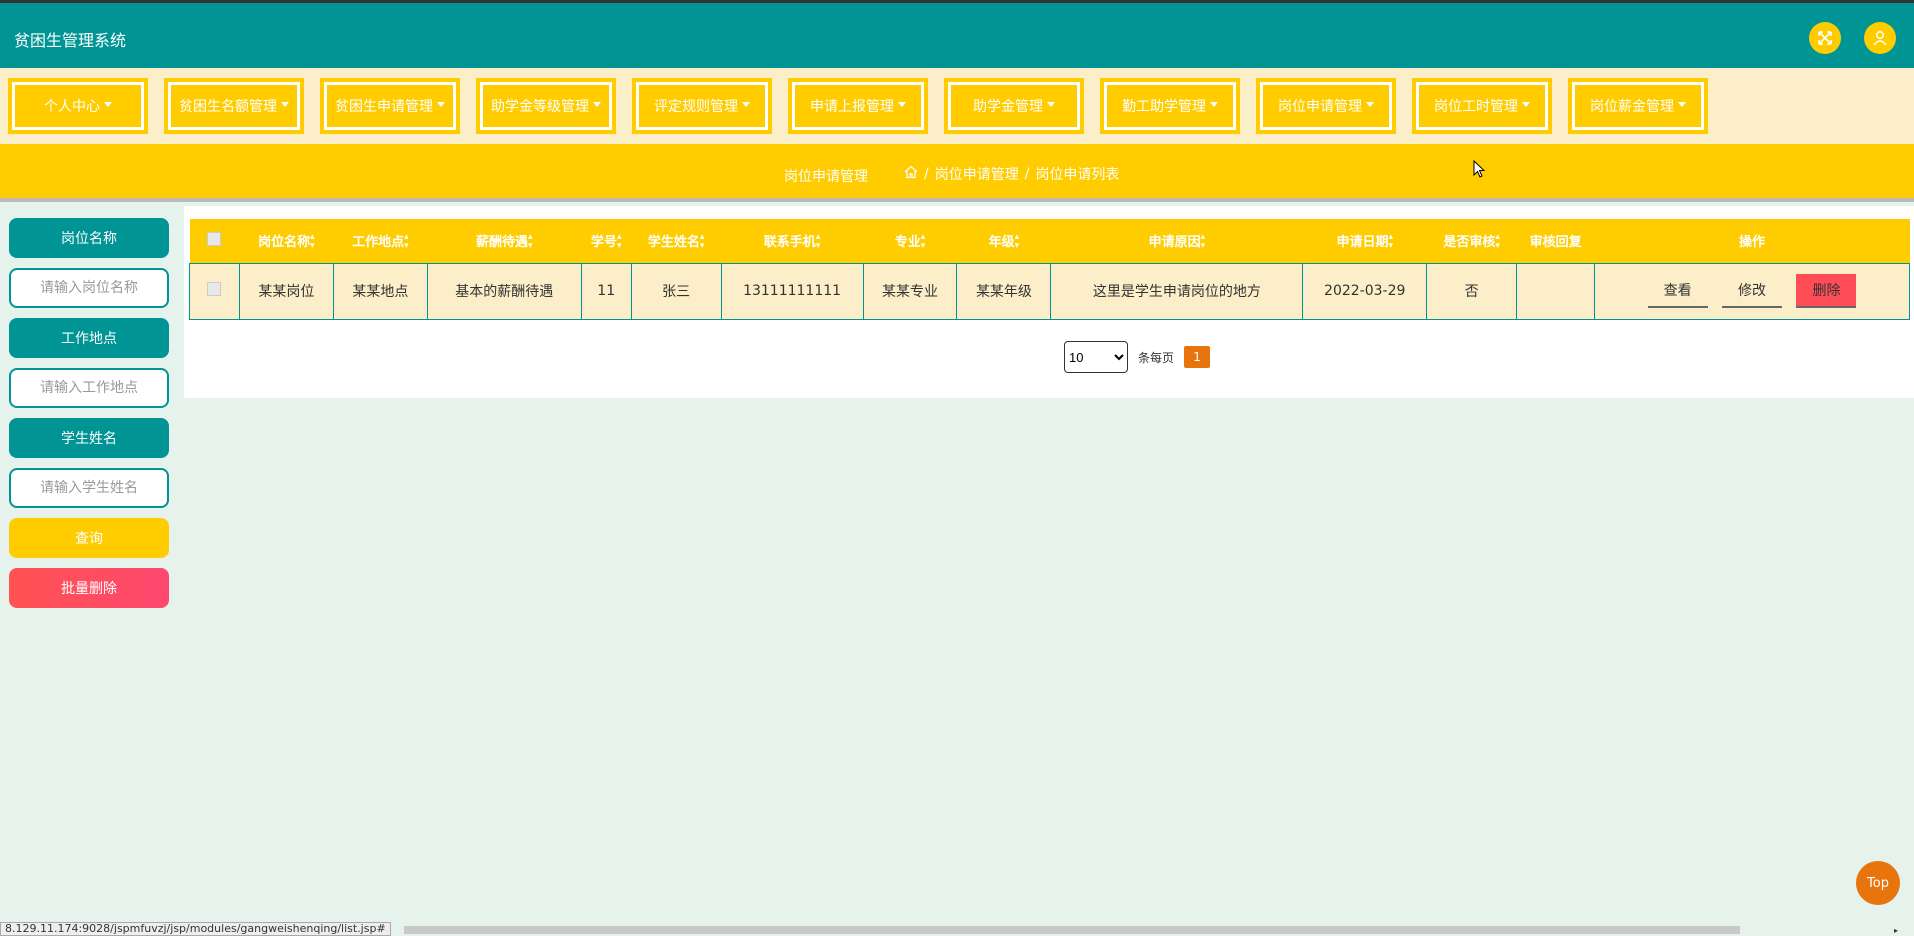 The width and height of the screenshot is (1914, 936). What do you see at coordinates (89, 438) in the screenshot?
I see `student-name-label: 学生姓名` at bounding box center [89, 438].